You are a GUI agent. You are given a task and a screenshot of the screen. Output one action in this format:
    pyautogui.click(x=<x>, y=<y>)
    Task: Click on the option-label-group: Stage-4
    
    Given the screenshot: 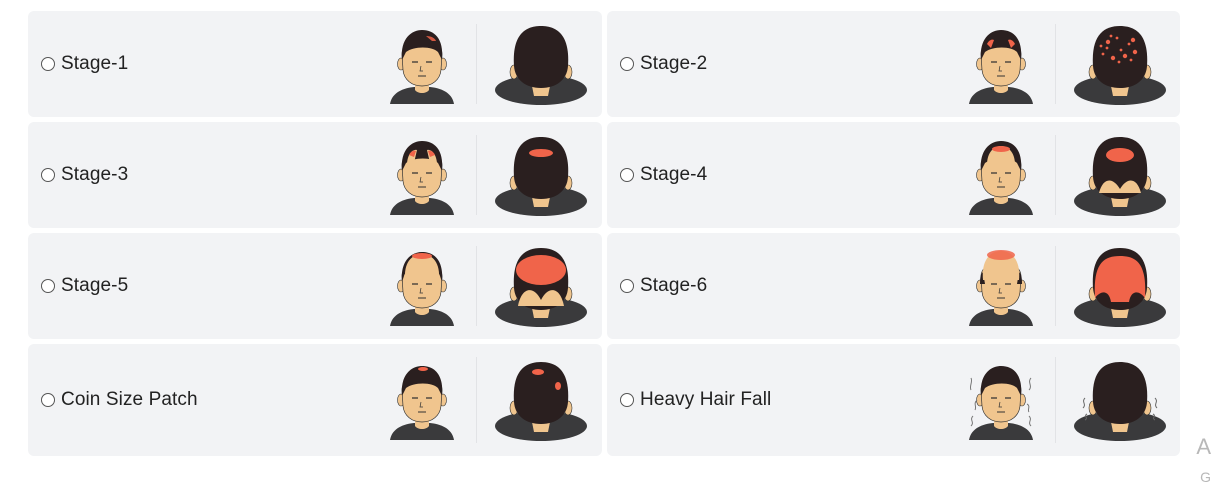 What is the action you would take?
    pyautogui.click(x=663, y=175)
    